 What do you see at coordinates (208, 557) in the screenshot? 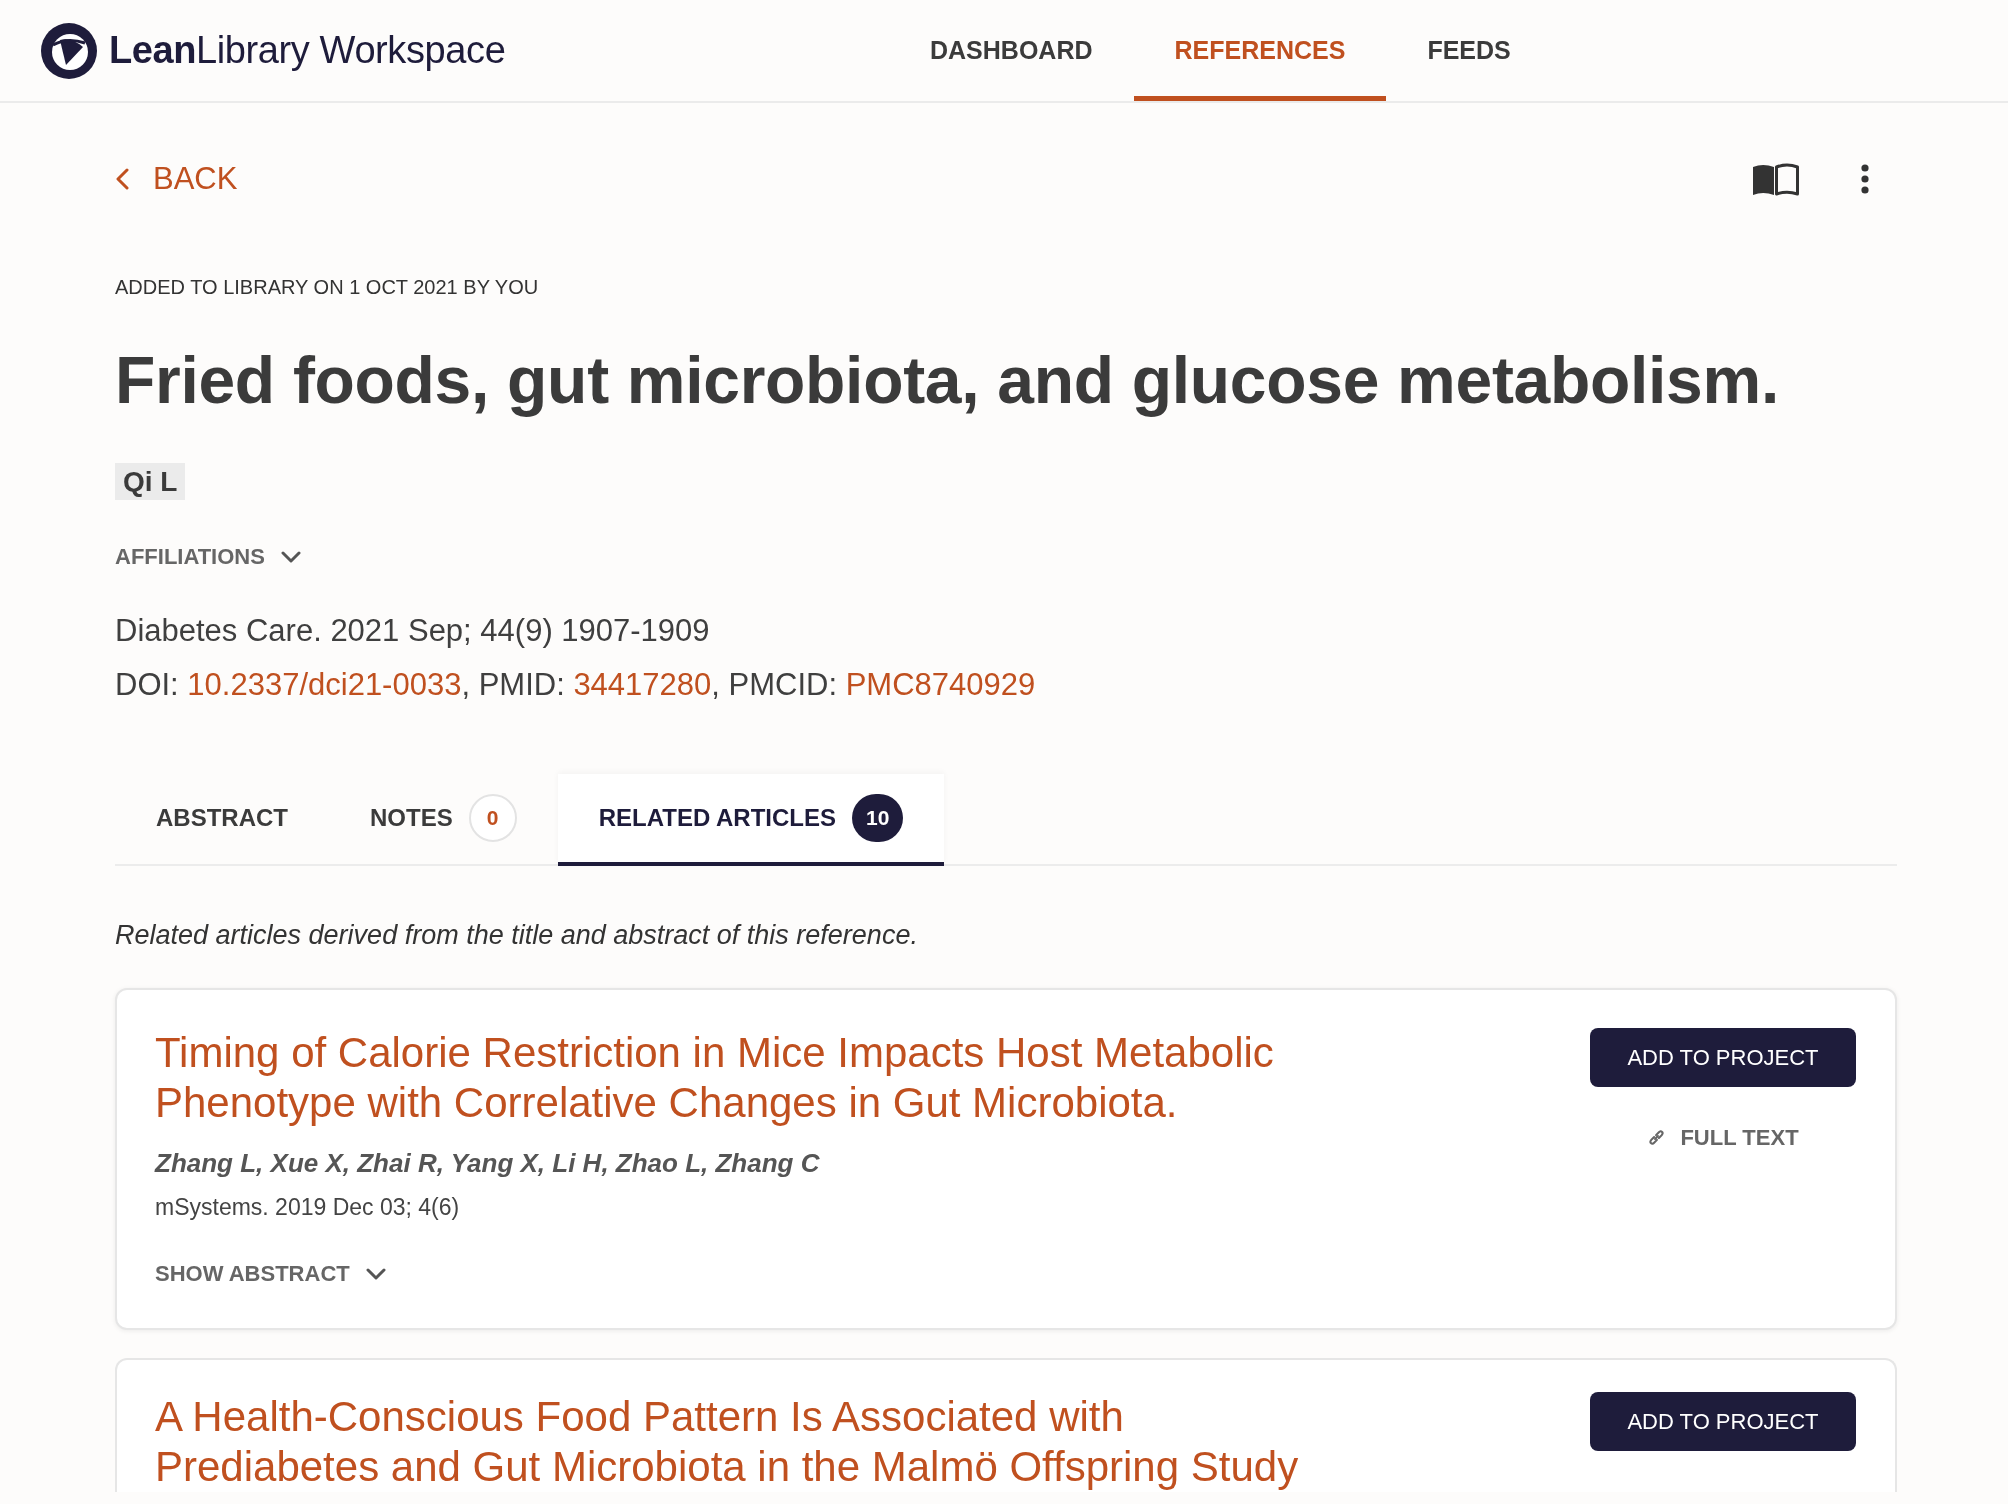
I see `affiliations-toggle: AFFILIATIONS` at bounding box center [208, 557].